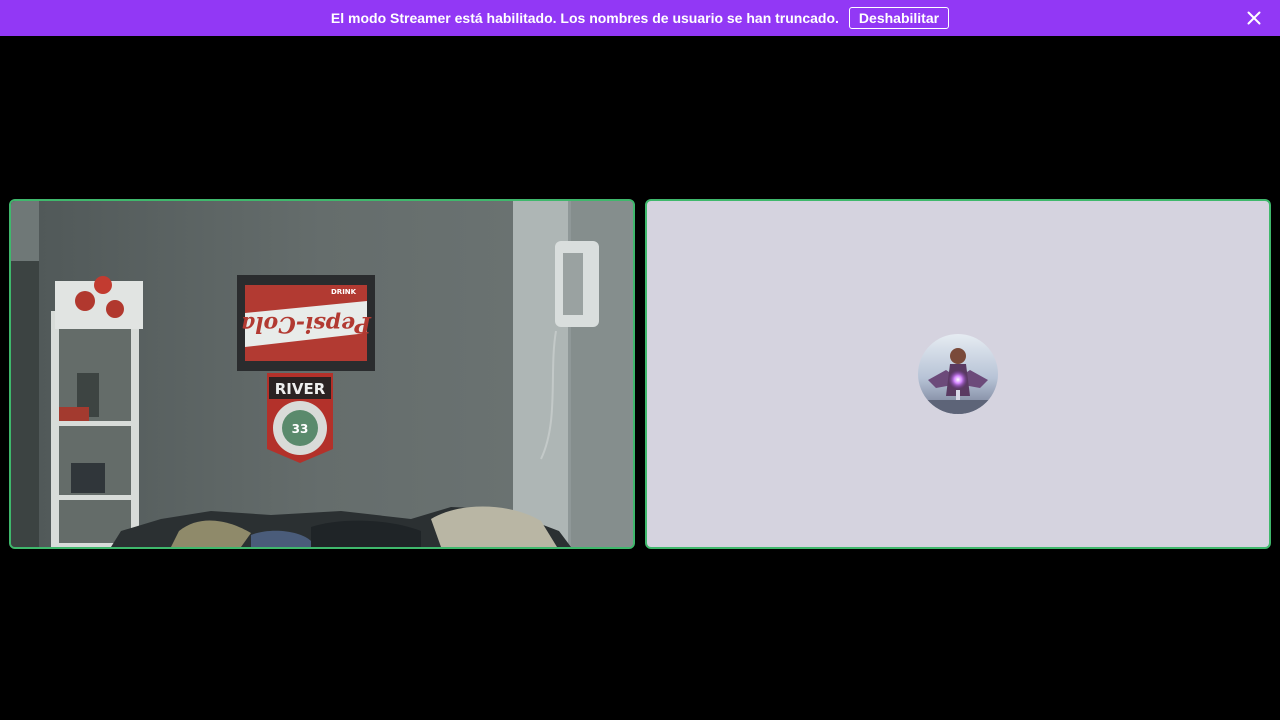 This screenshot has width=1280, height=720. Describe the element at coordinates (1254, 18) in the screenshot. I see `close-icon` at that location.